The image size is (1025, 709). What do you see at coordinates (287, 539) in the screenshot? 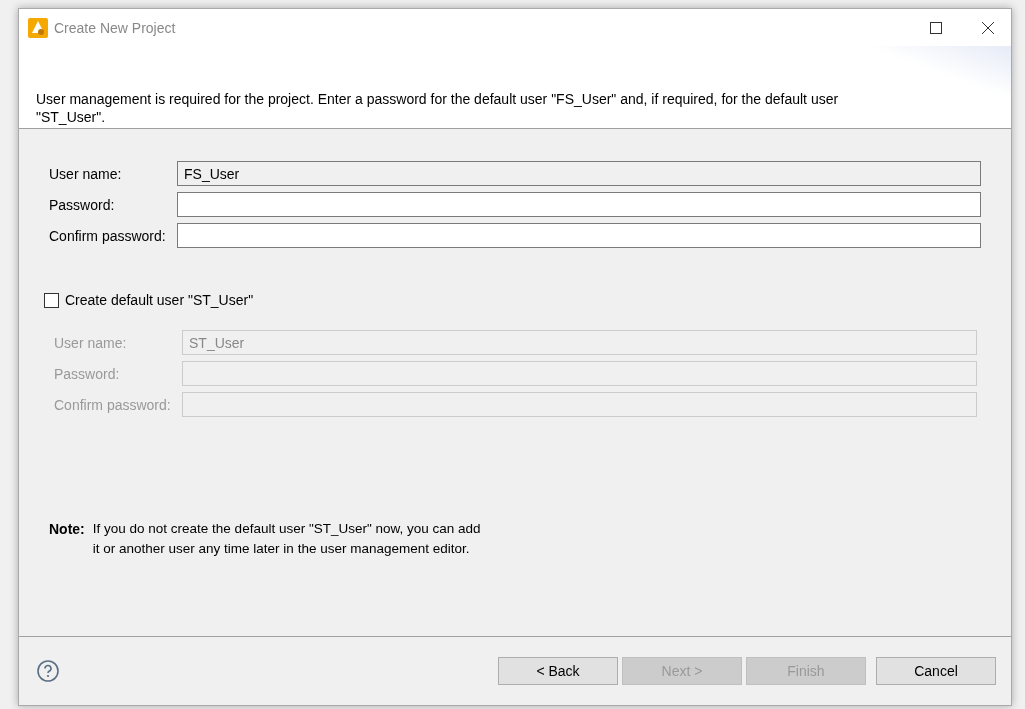
I see `note-text: If you do not create the default user "ST_User" now, you can add it or another user any time later in the user management editor.` at bounding box center [287, 539].